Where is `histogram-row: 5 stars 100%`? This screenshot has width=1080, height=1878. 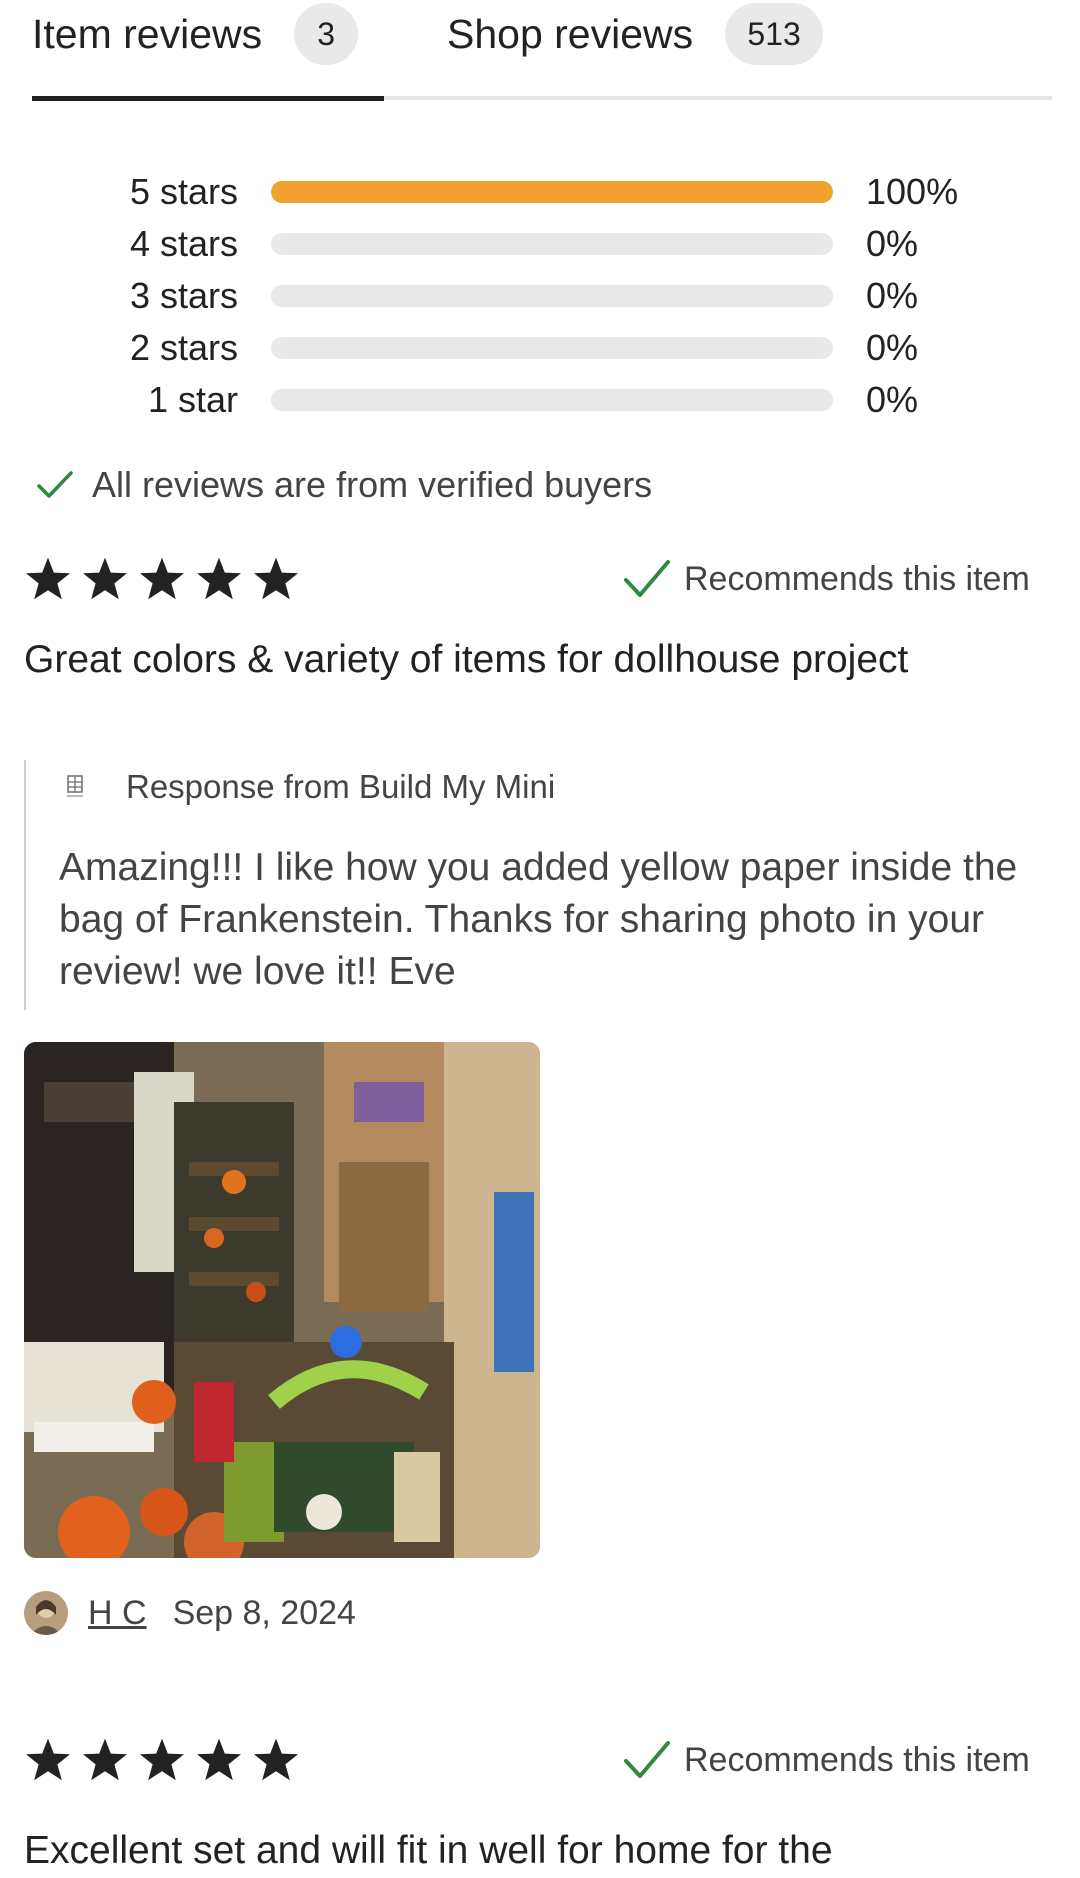 histogram-row: 5 stars 100% is located at coordinates (540, 192).